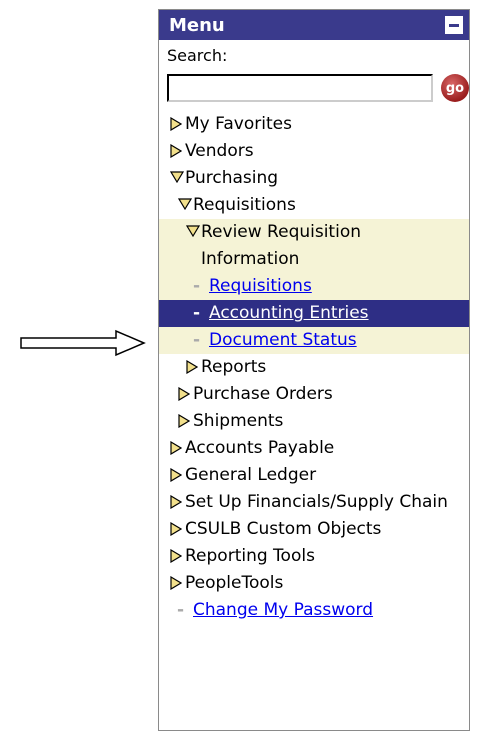  I want to click on tree-item-review-requisition-information: Review Requisition Information, so click(314, 246).